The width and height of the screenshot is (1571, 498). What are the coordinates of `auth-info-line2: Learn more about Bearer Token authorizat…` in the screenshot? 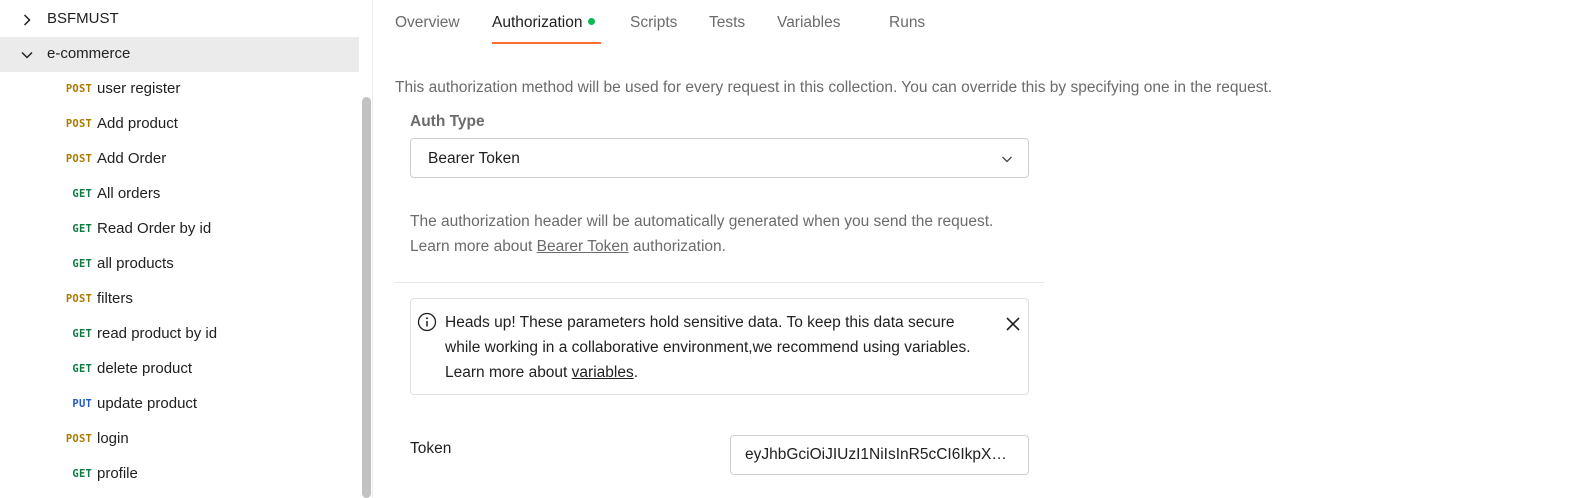 It's located at (701, 246).